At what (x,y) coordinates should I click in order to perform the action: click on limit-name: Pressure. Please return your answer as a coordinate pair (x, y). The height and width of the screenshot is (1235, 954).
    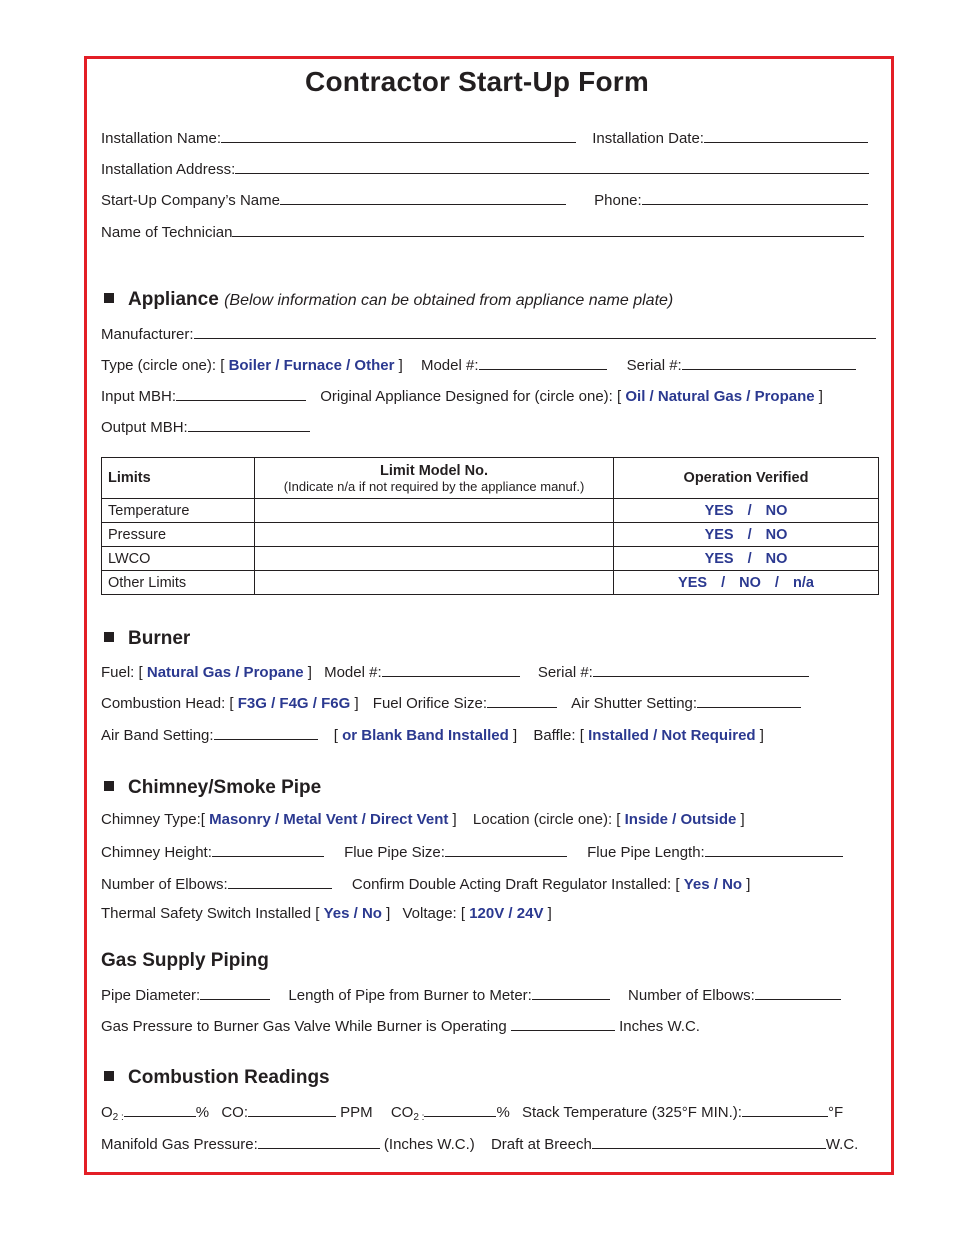
    Looking at the image, I should click on (178, 534).